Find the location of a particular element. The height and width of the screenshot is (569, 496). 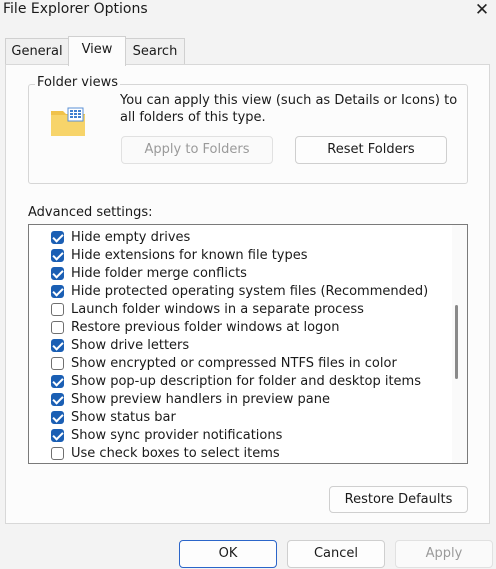

list-scrollbar is located at coordinates (459, 344).